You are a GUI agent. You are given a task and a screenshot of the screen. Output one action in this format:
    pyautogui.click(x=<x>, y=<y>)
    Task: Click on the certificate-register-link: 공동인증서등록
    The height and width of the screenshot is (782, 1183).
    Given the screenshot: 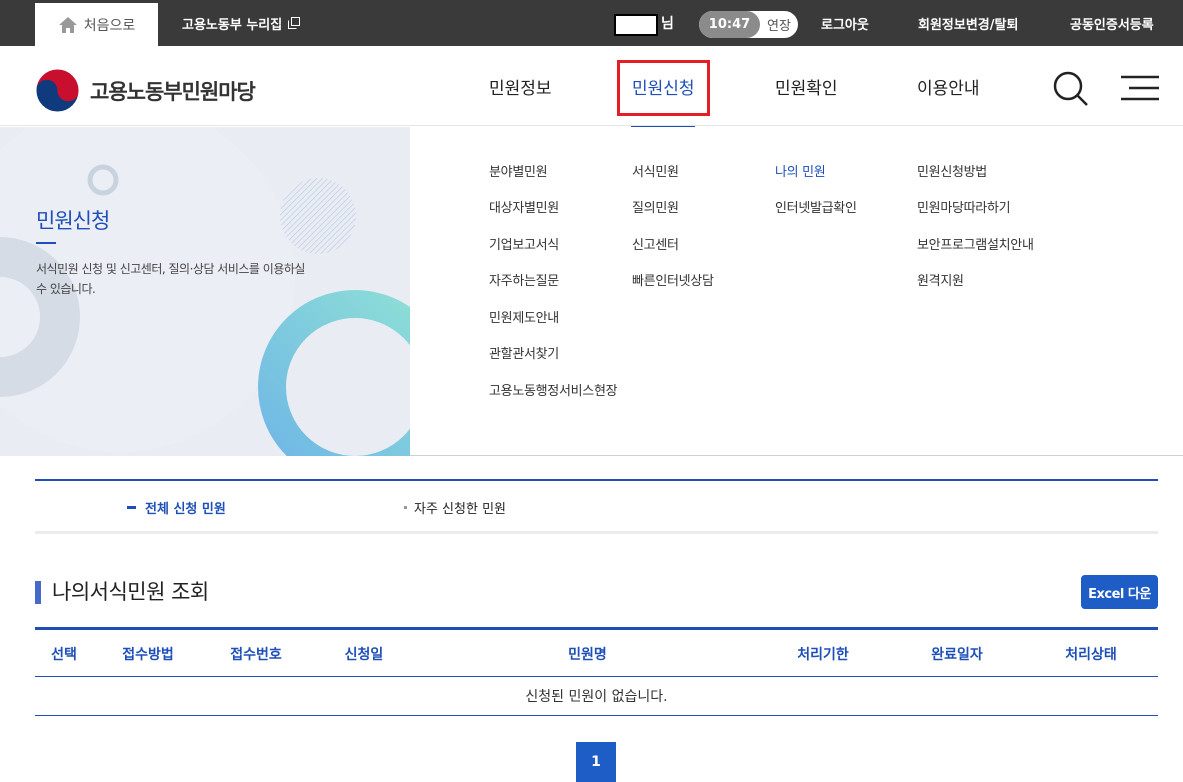 What is the action you would take?
    pyautogui.click(x=1112, y=23)
    